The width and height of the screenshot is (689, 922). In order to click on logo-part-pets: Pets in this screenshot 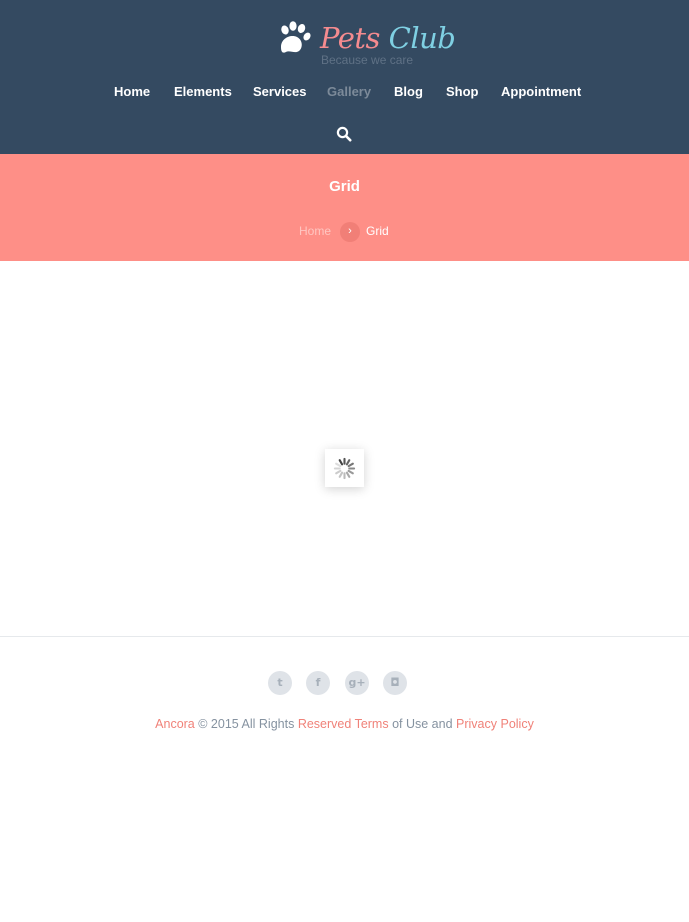, I will do `click(350, 38)`.